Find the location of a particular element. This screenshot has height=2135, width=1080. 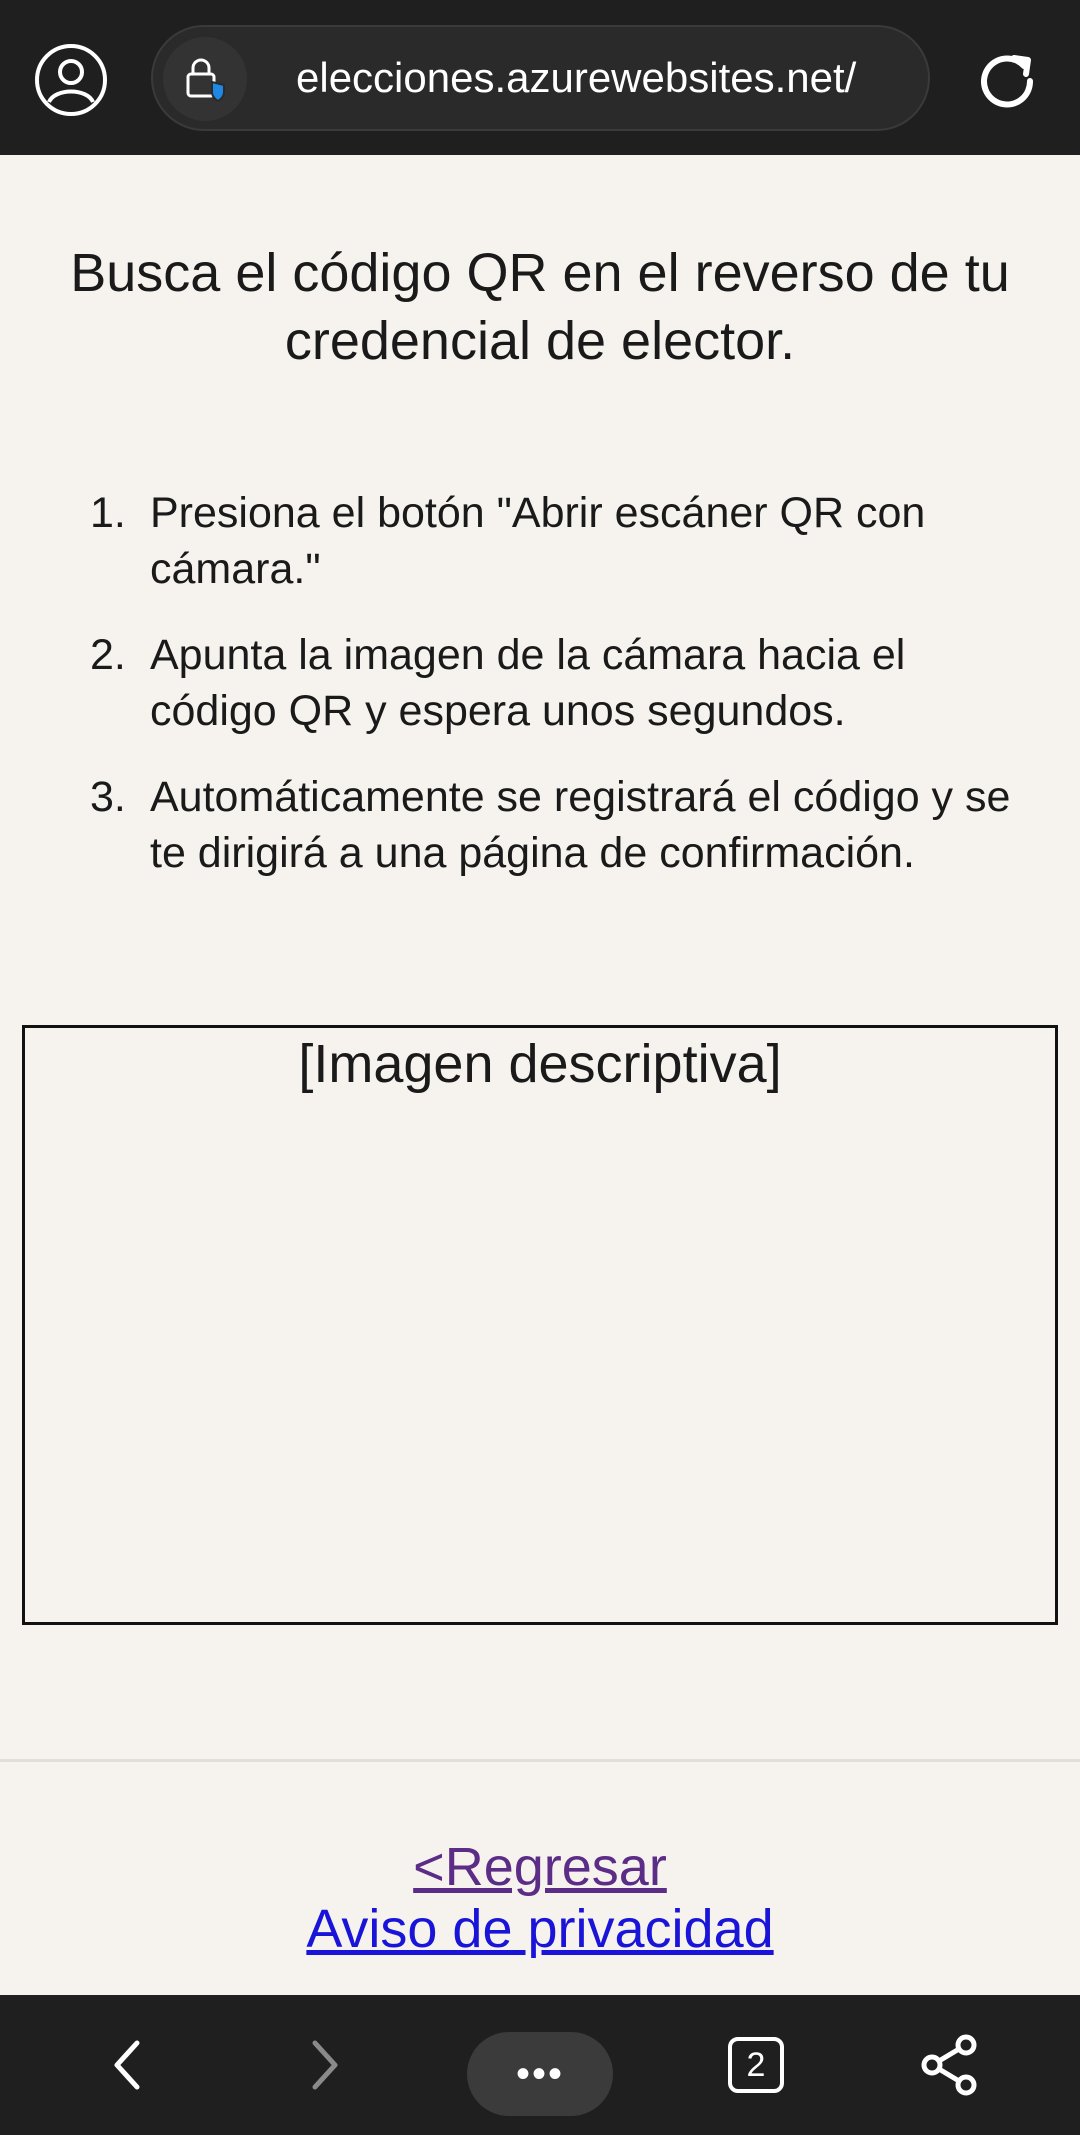

browser-top-bar: elecciones.azurewebsites.net/ is located at coordinates (540, 77).